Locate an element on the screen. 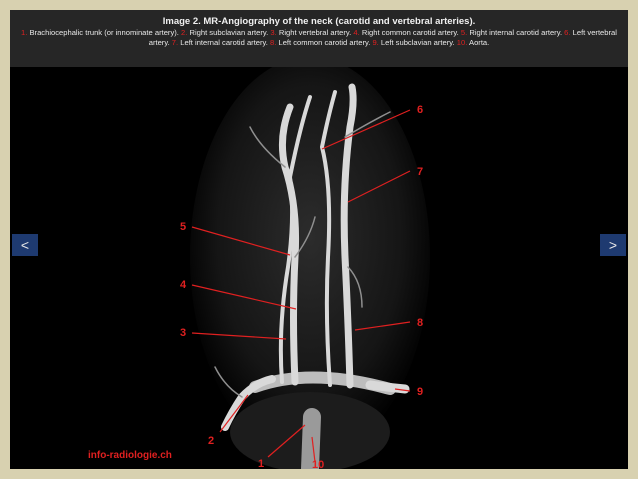 This screenshot has height=479, width=638. source-watermark: info-radiologie.ch is located at coordinates (130, 455).